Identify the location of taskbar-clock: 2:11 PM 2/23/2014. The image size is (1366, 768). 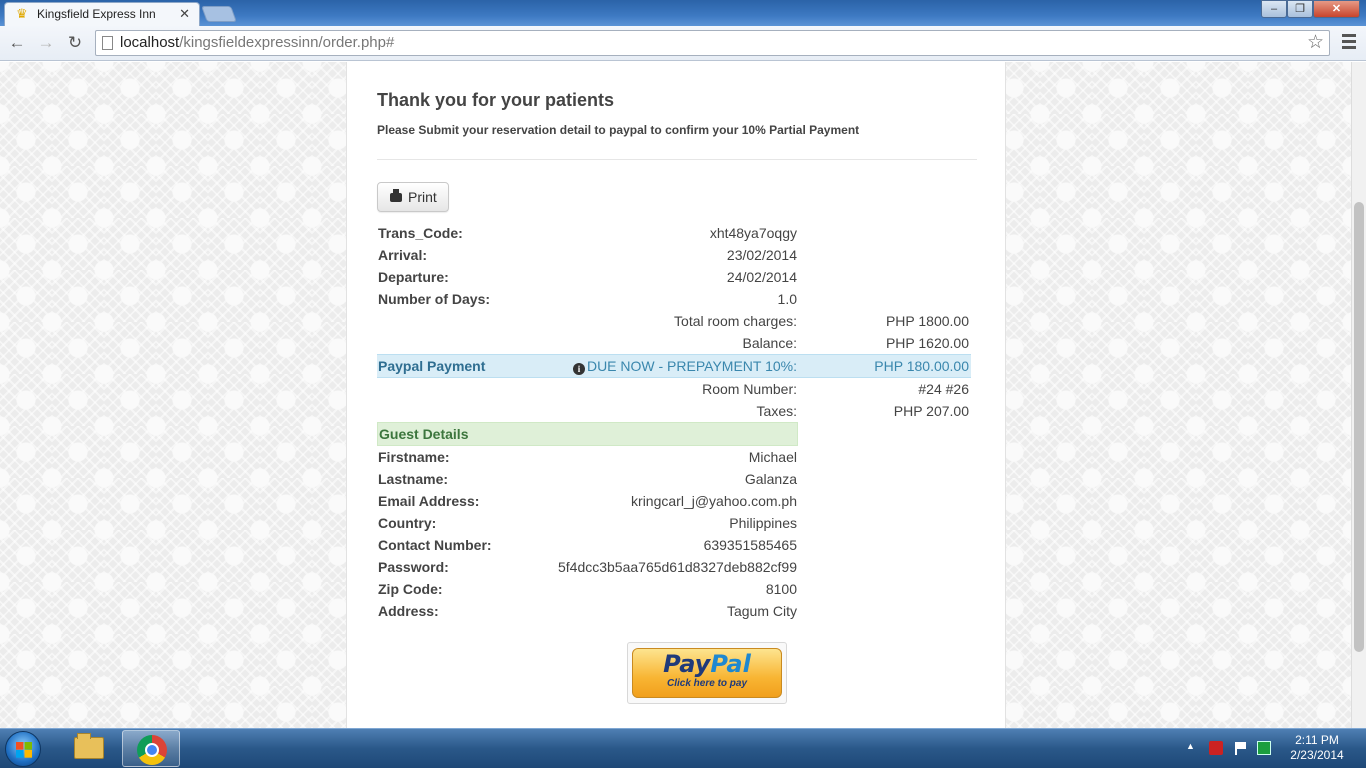
(1317, 748).